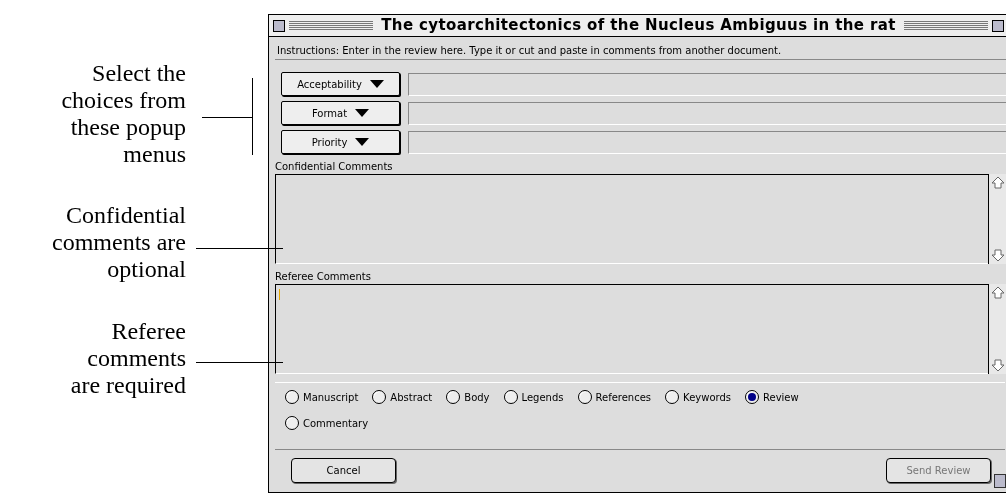 This screenshot has height=493, width=1006. I want to click on radio-button: Manuscript, so click(322, 397).